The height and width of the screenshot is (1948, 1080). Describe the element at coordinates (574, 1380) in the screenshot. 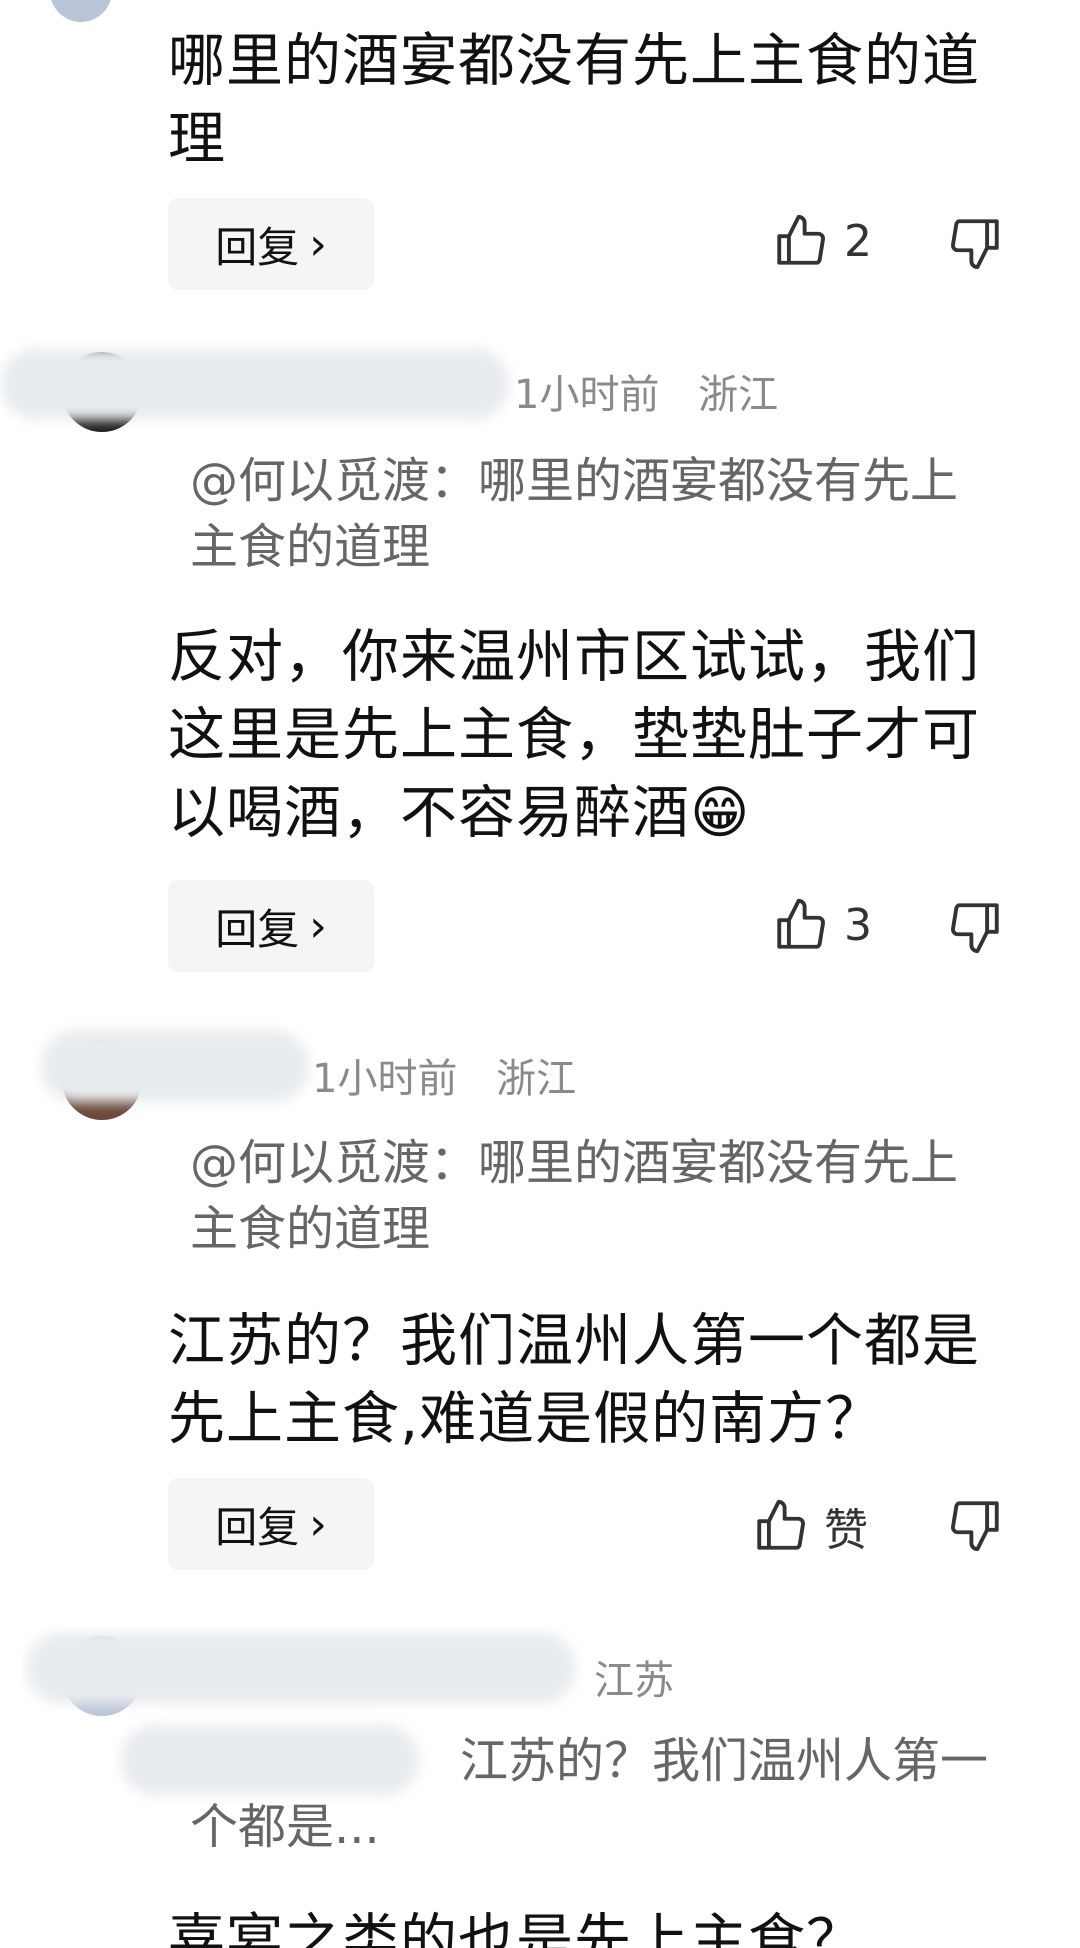

I see `comment-text: 江苏的？我们温州人第一个都是先上主食,难道是假的南方？` at that location.